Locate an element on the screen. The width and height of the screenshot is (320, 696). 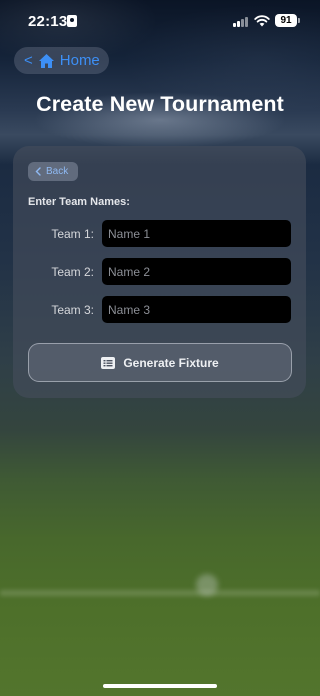
status-bar: 22:13 91 is located at coordinates (160, 22).